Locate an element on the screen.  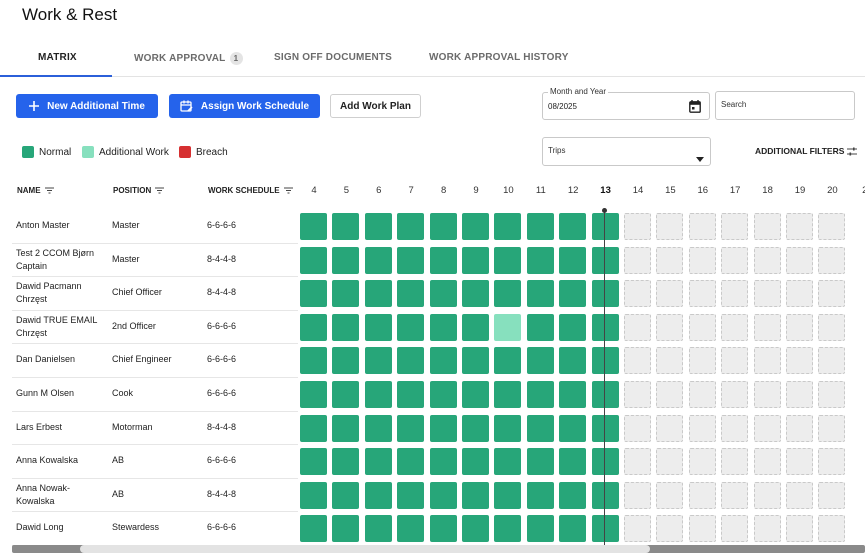
table-row: Dawid Long Stewardess 6-6-6-6 is located at coordinates (155, 529).